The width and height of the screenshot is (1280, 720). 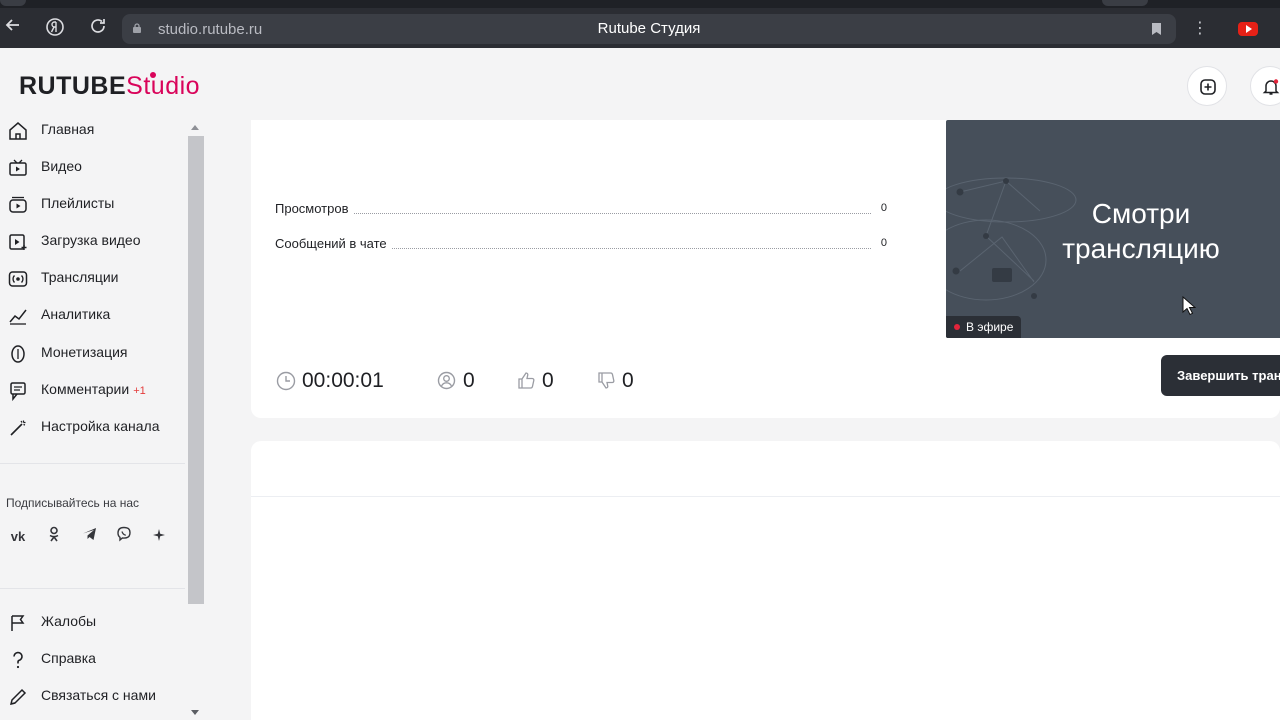 I want to click on logo-dot, so click(x=153, y=75).